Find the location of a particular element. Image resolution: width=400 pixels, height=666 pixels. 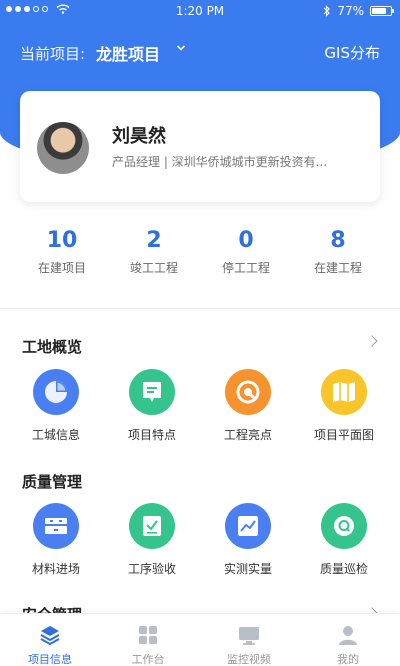

project-prefix-label: 当前项目: is located at coordinates (53, 54).